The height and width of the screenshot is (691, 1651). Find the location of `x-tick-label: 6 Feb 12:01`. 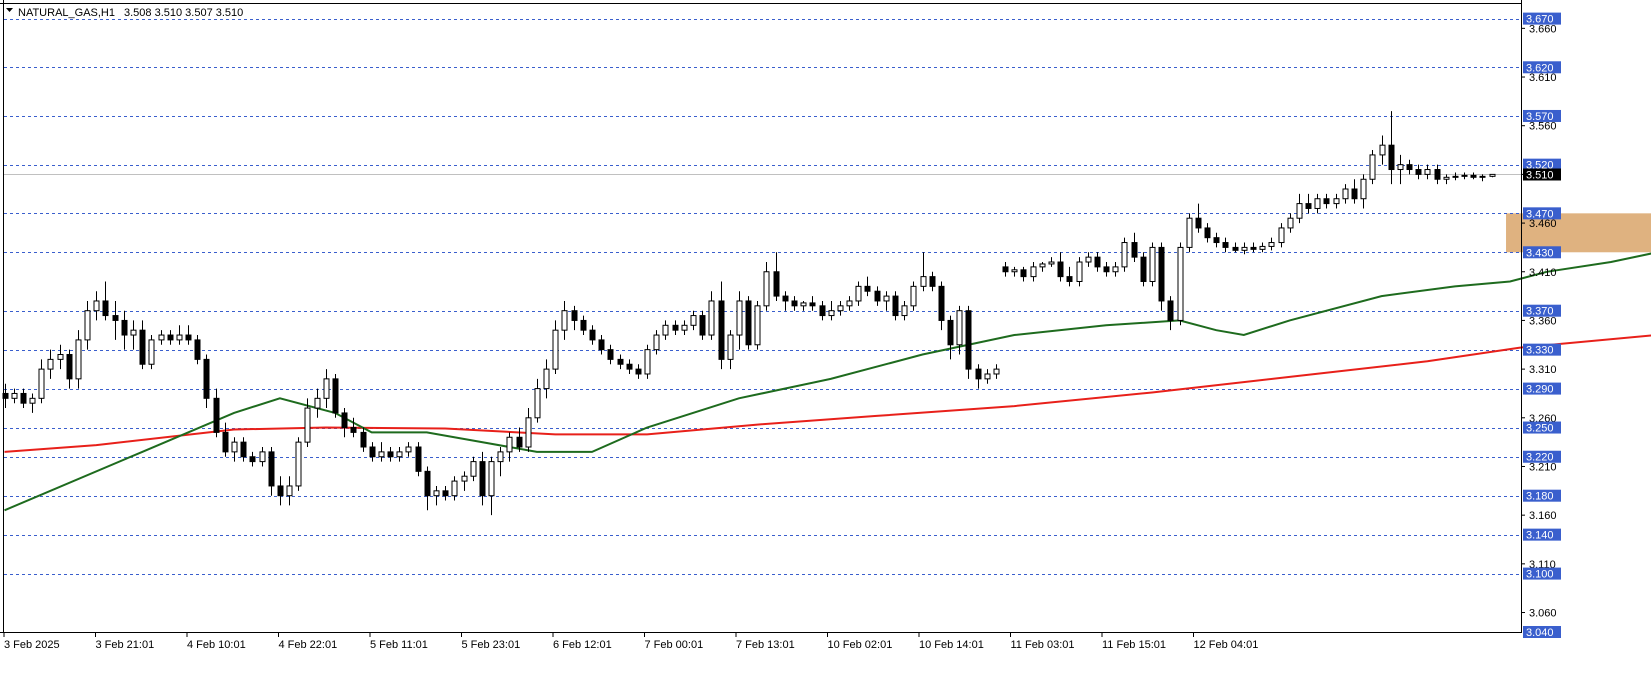

x-tick-label: 6 Feb 12:01 is located at coordinates (582, 645).